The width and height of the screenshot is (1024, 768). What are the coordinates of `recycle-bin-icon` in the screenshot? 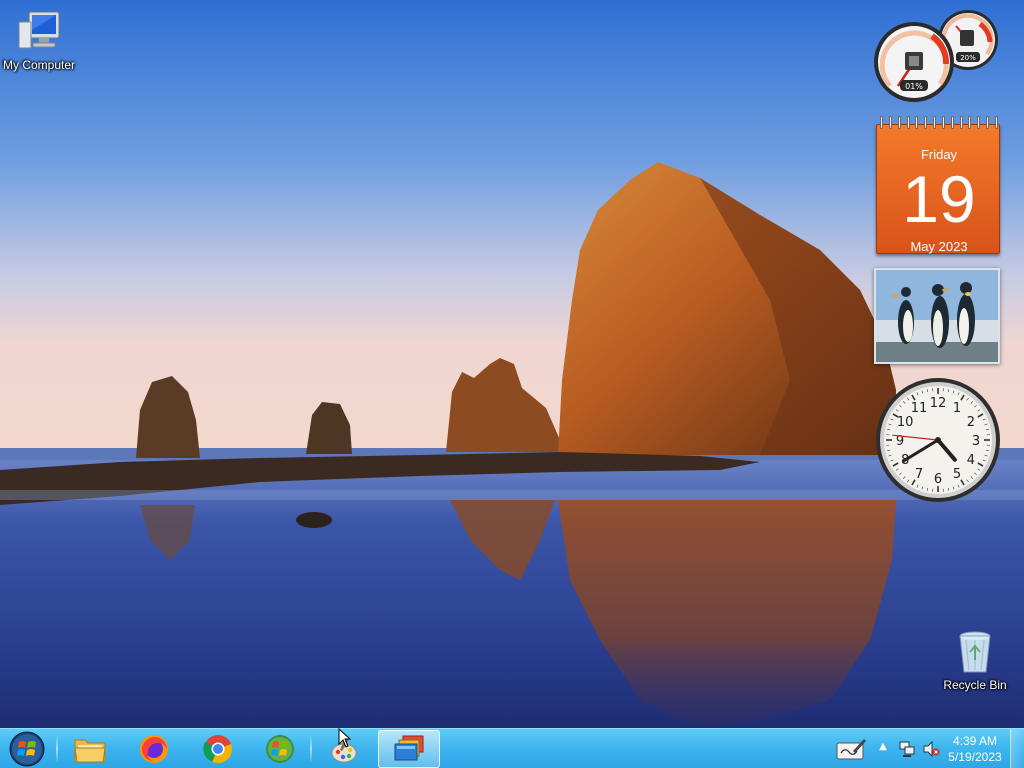 It's located at (975, 652).